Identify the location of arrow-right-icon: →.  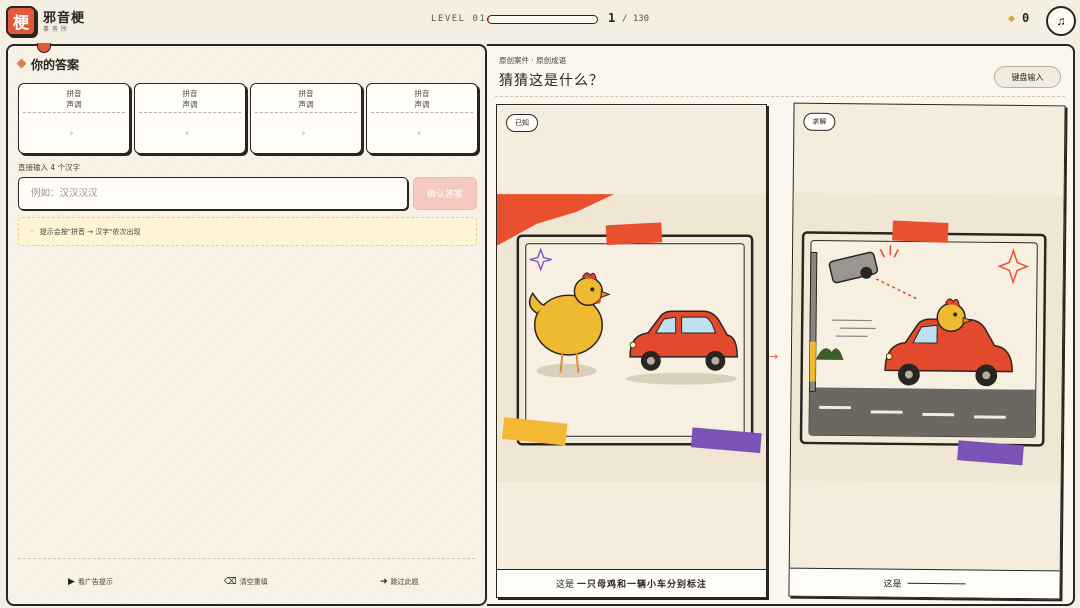
(774, 356).